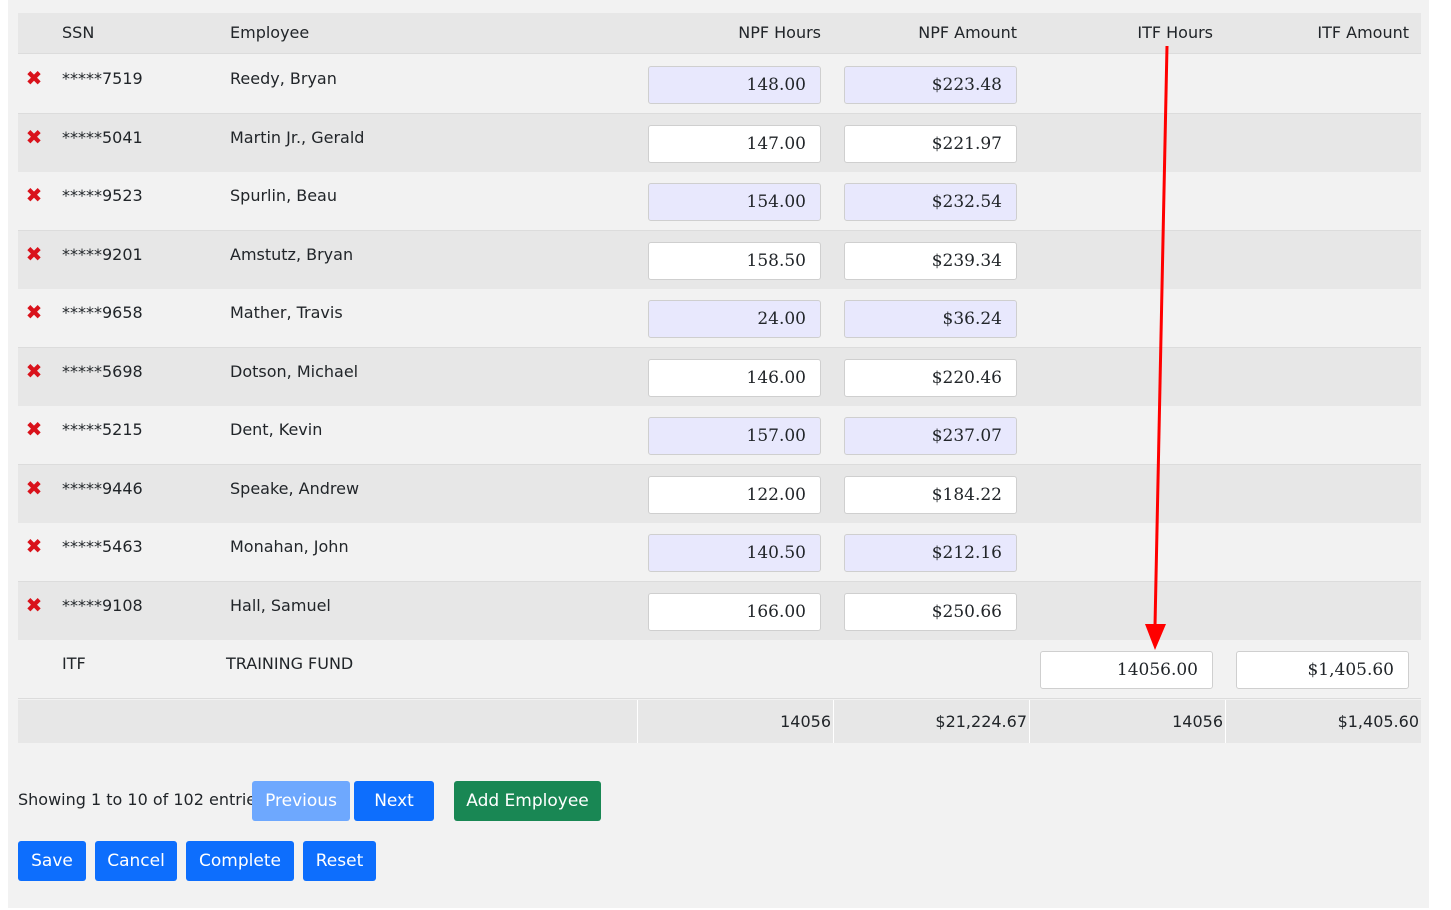  What do you see at coordinates (931, 721) in the screenshot?
I see `total-npf-amount: $21,224.67` at bounding box center [931, 721].